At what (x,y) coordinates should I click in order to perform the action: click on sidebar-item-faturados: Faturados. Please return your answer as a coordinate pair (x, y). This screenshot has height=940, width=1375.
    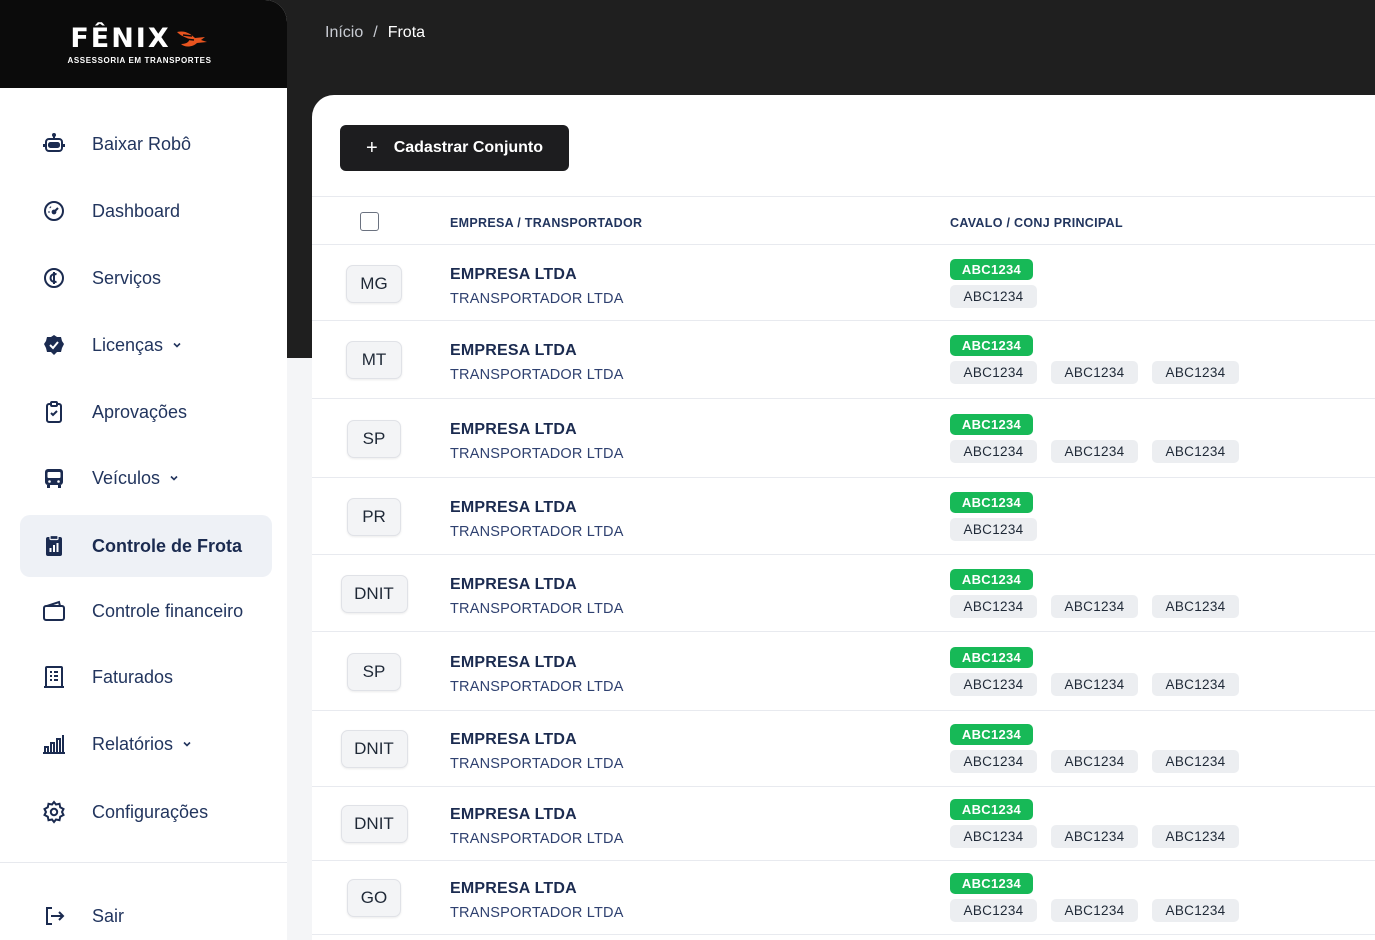
    Looking at the image, I should click on (146, 677).